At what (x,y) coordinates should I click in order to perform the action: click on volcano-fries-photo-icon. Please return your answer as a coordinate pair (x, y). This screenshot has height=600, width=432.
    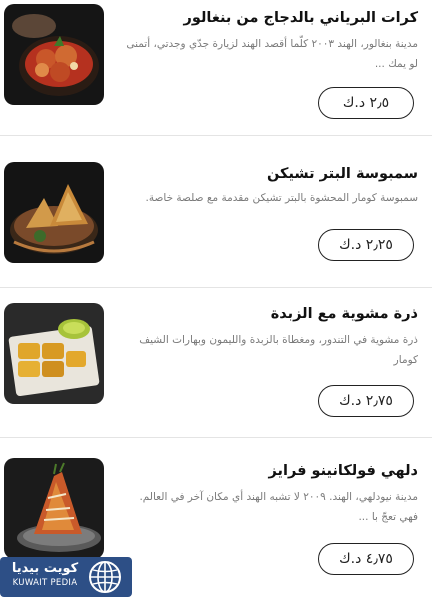
    Looking at the image, I should click on (54, 508).